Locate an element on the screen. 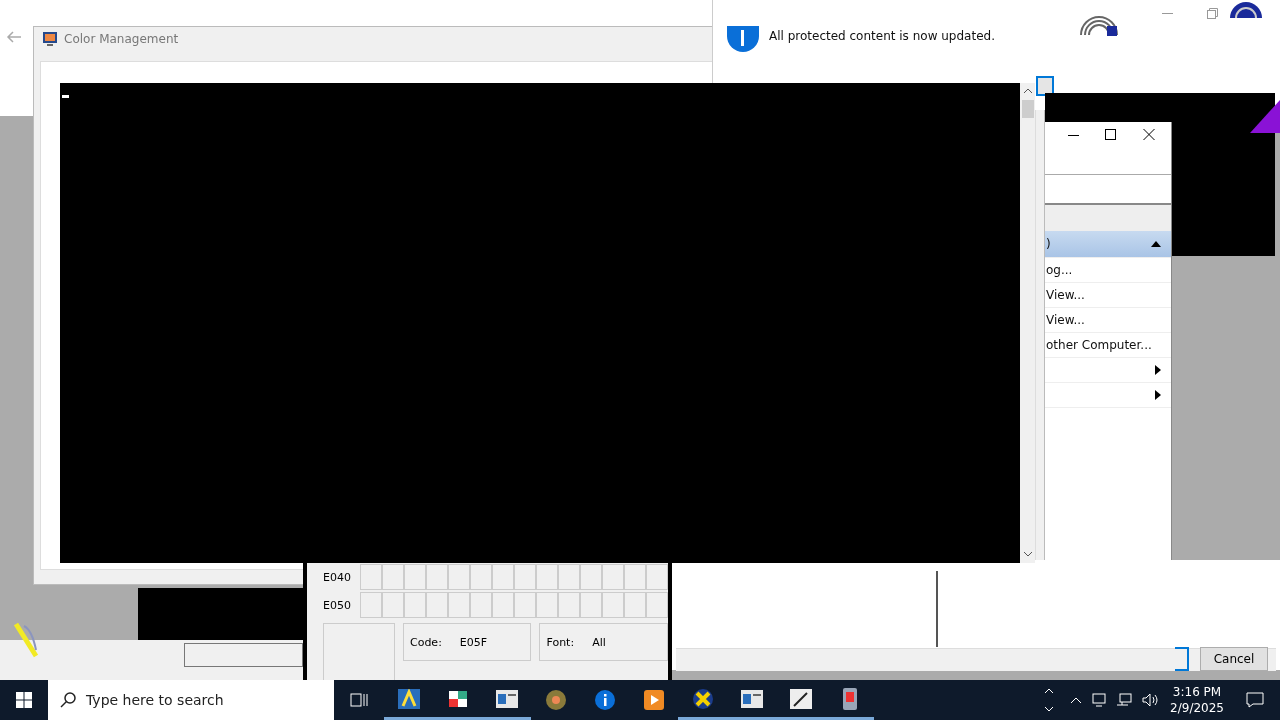  row-label: E040 is located at coordinates (337, 577).